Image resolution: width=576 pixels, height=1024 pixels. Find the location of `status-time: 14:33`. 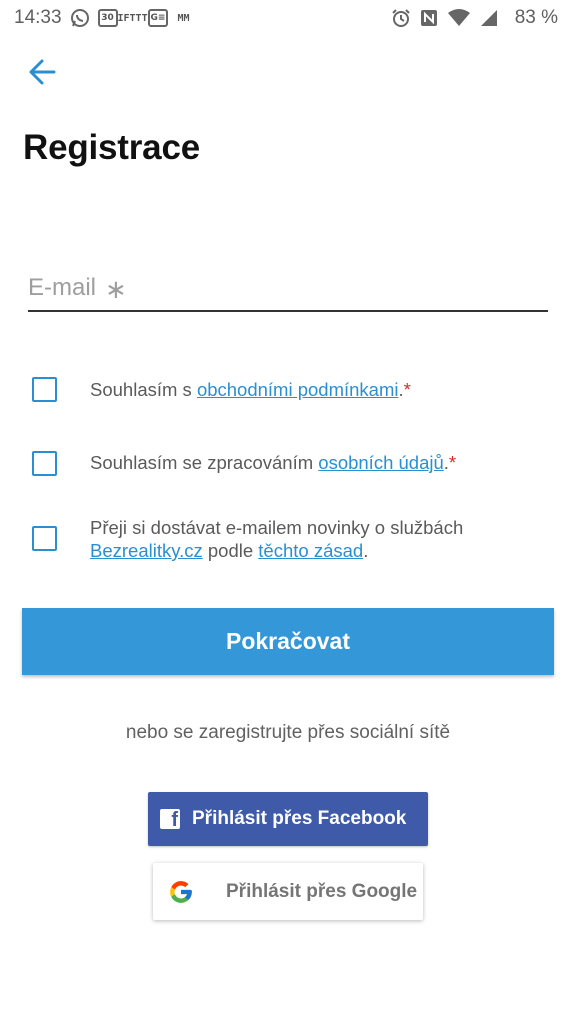

status-time: 14:33 is located at coordinates (38, 17).